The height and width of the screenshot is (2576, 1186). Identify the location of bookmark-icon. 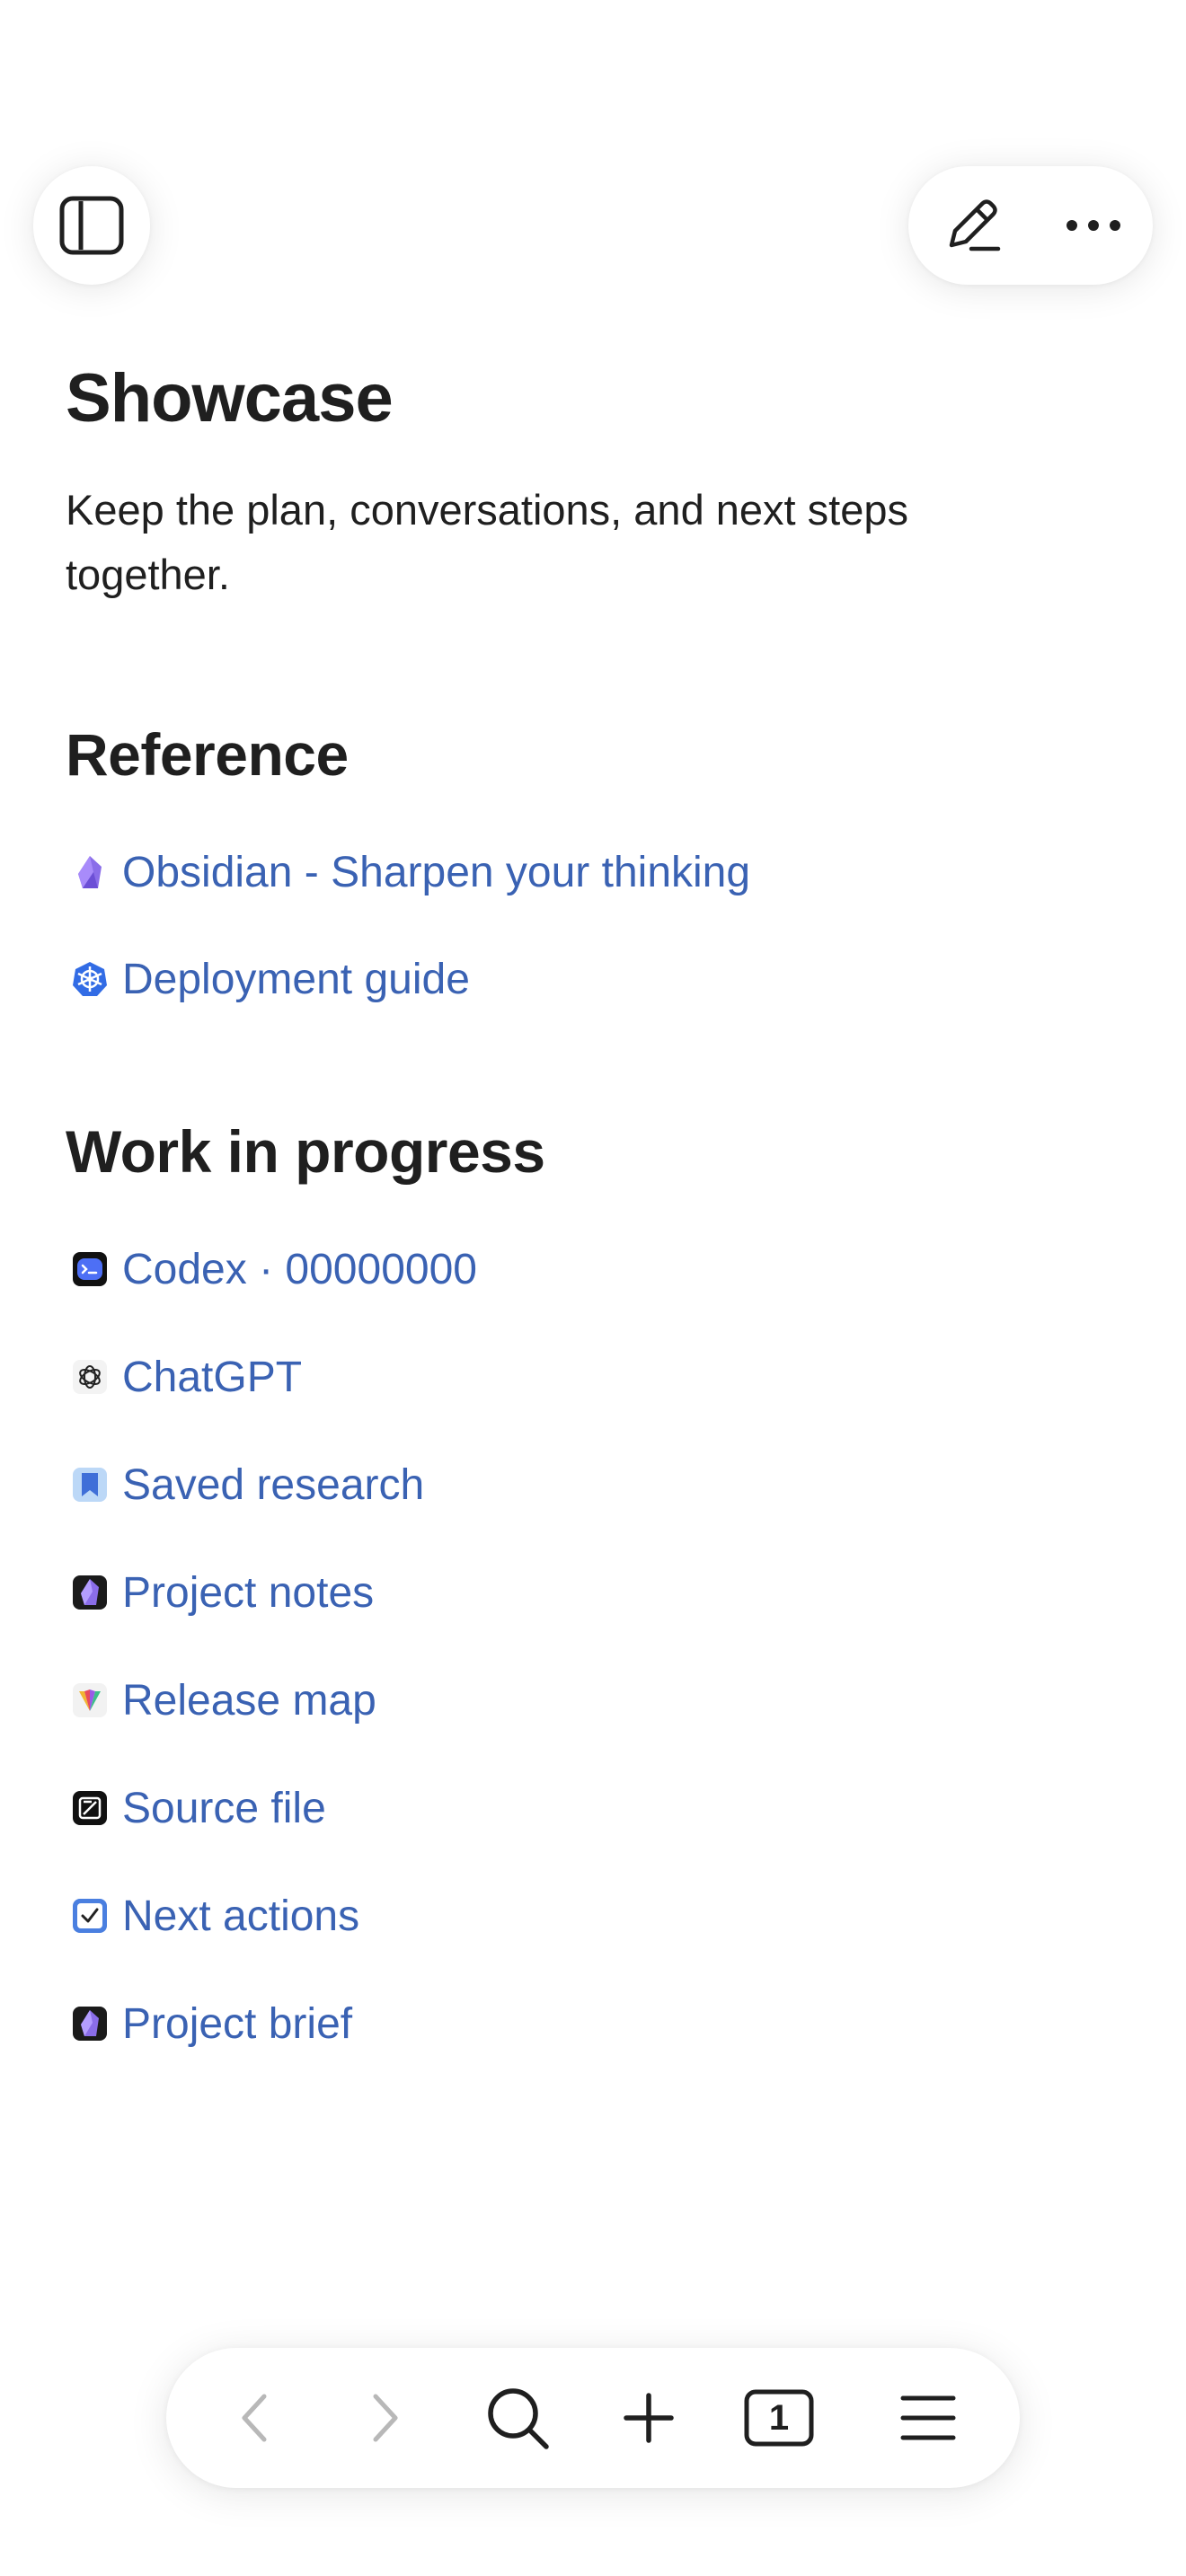
(90, 1485).